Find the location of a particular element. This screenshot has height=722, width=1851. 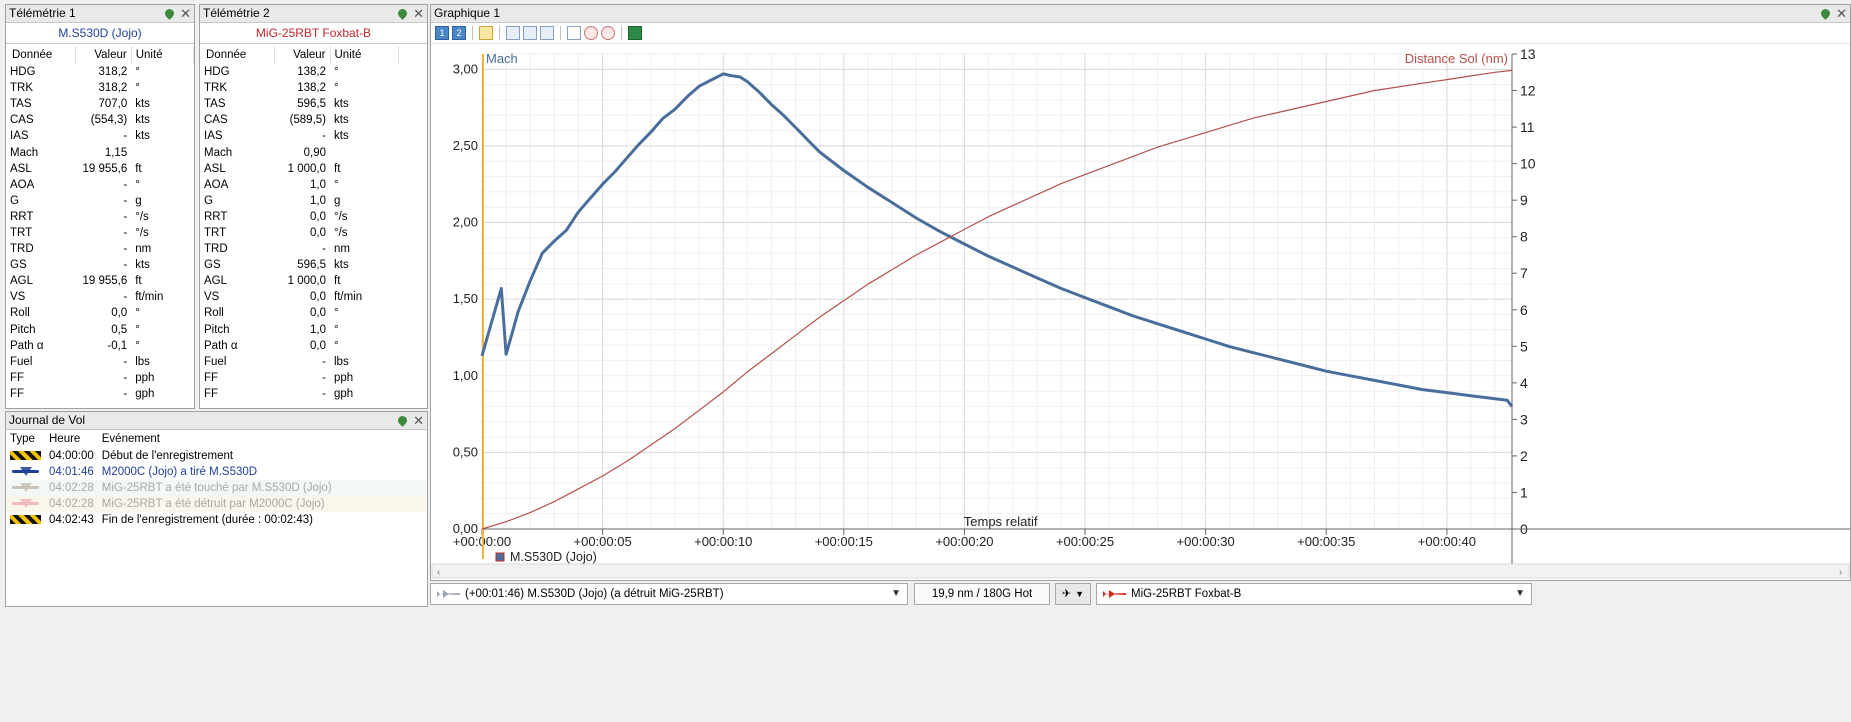

telemetry-field-value: 318,2 is located at coordinates (113, 88).